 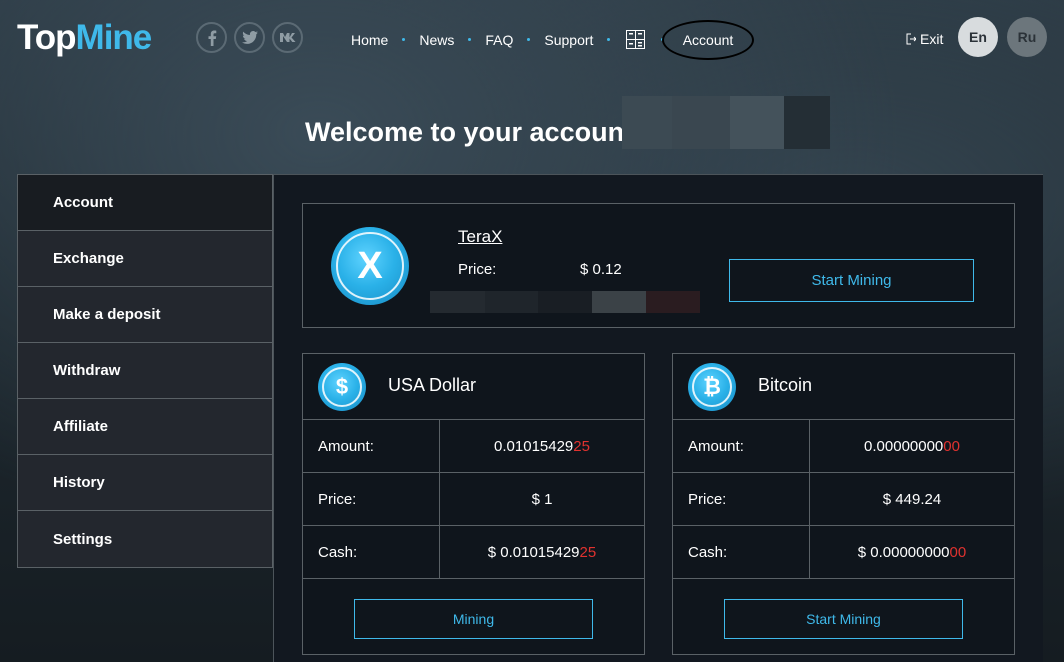 I want to click on terax-start-mining-button: Start Mining, so click(x=851, y=280).